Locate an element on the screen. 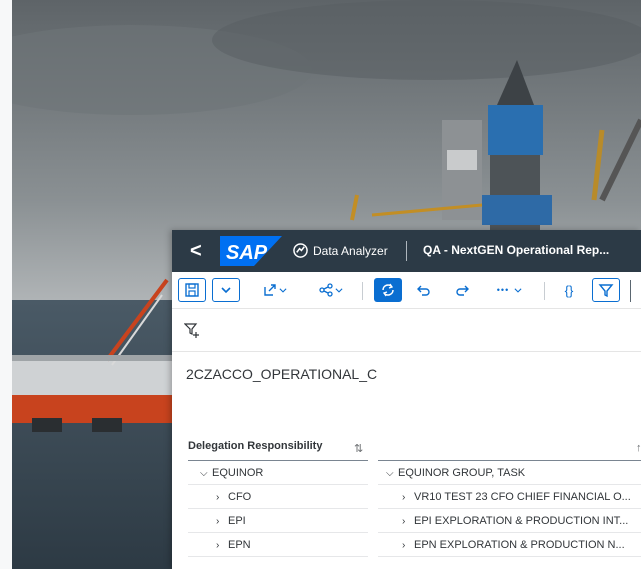  save-menu-button is located at coordinates (226, 290).